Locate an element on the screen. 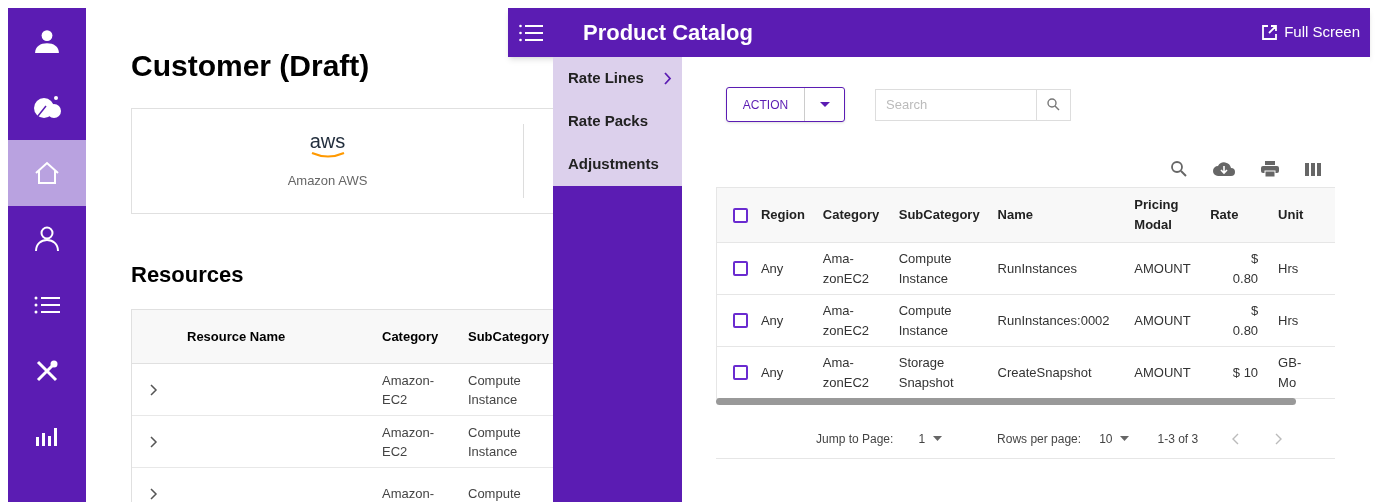 The height and width of the screenshot is (502, 1375). menu-item: Rate Lines is located at coordinates (617, 78).